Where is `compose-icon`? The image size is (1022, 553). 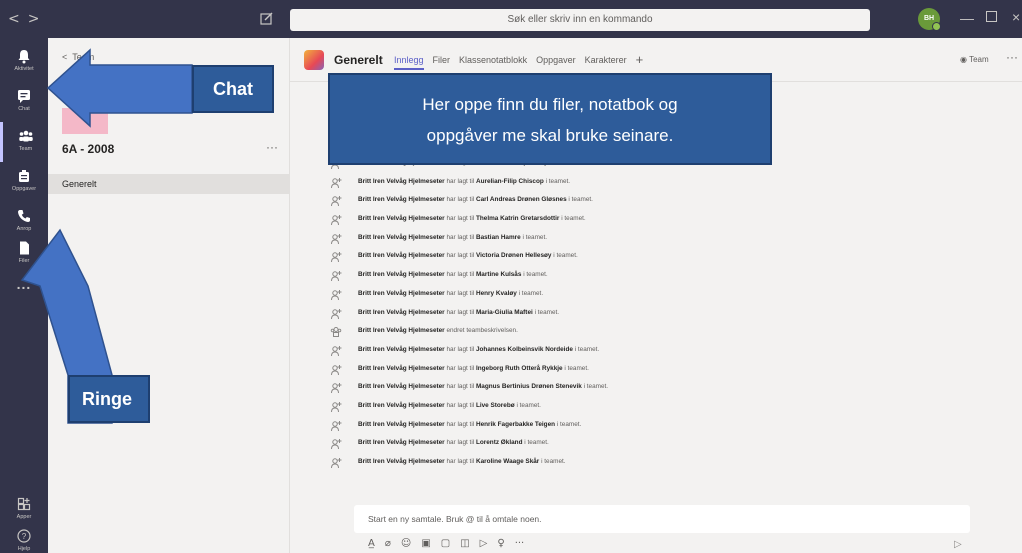 compose-icon is located at coordinates (267, 18).